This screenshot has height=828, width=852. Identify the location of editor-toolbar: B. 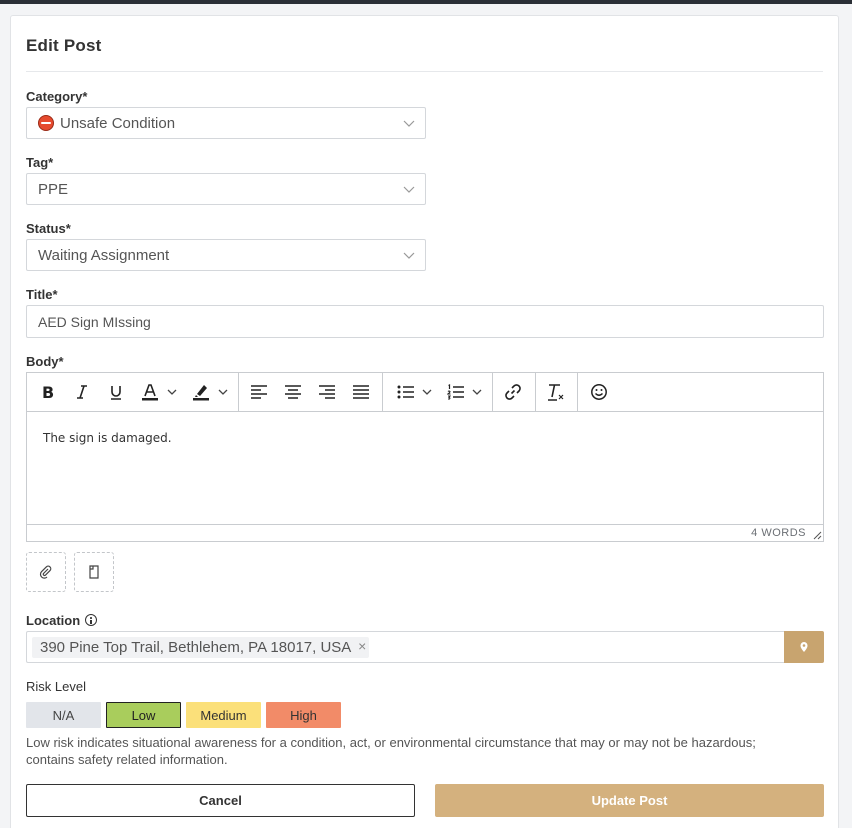
(425, 392).